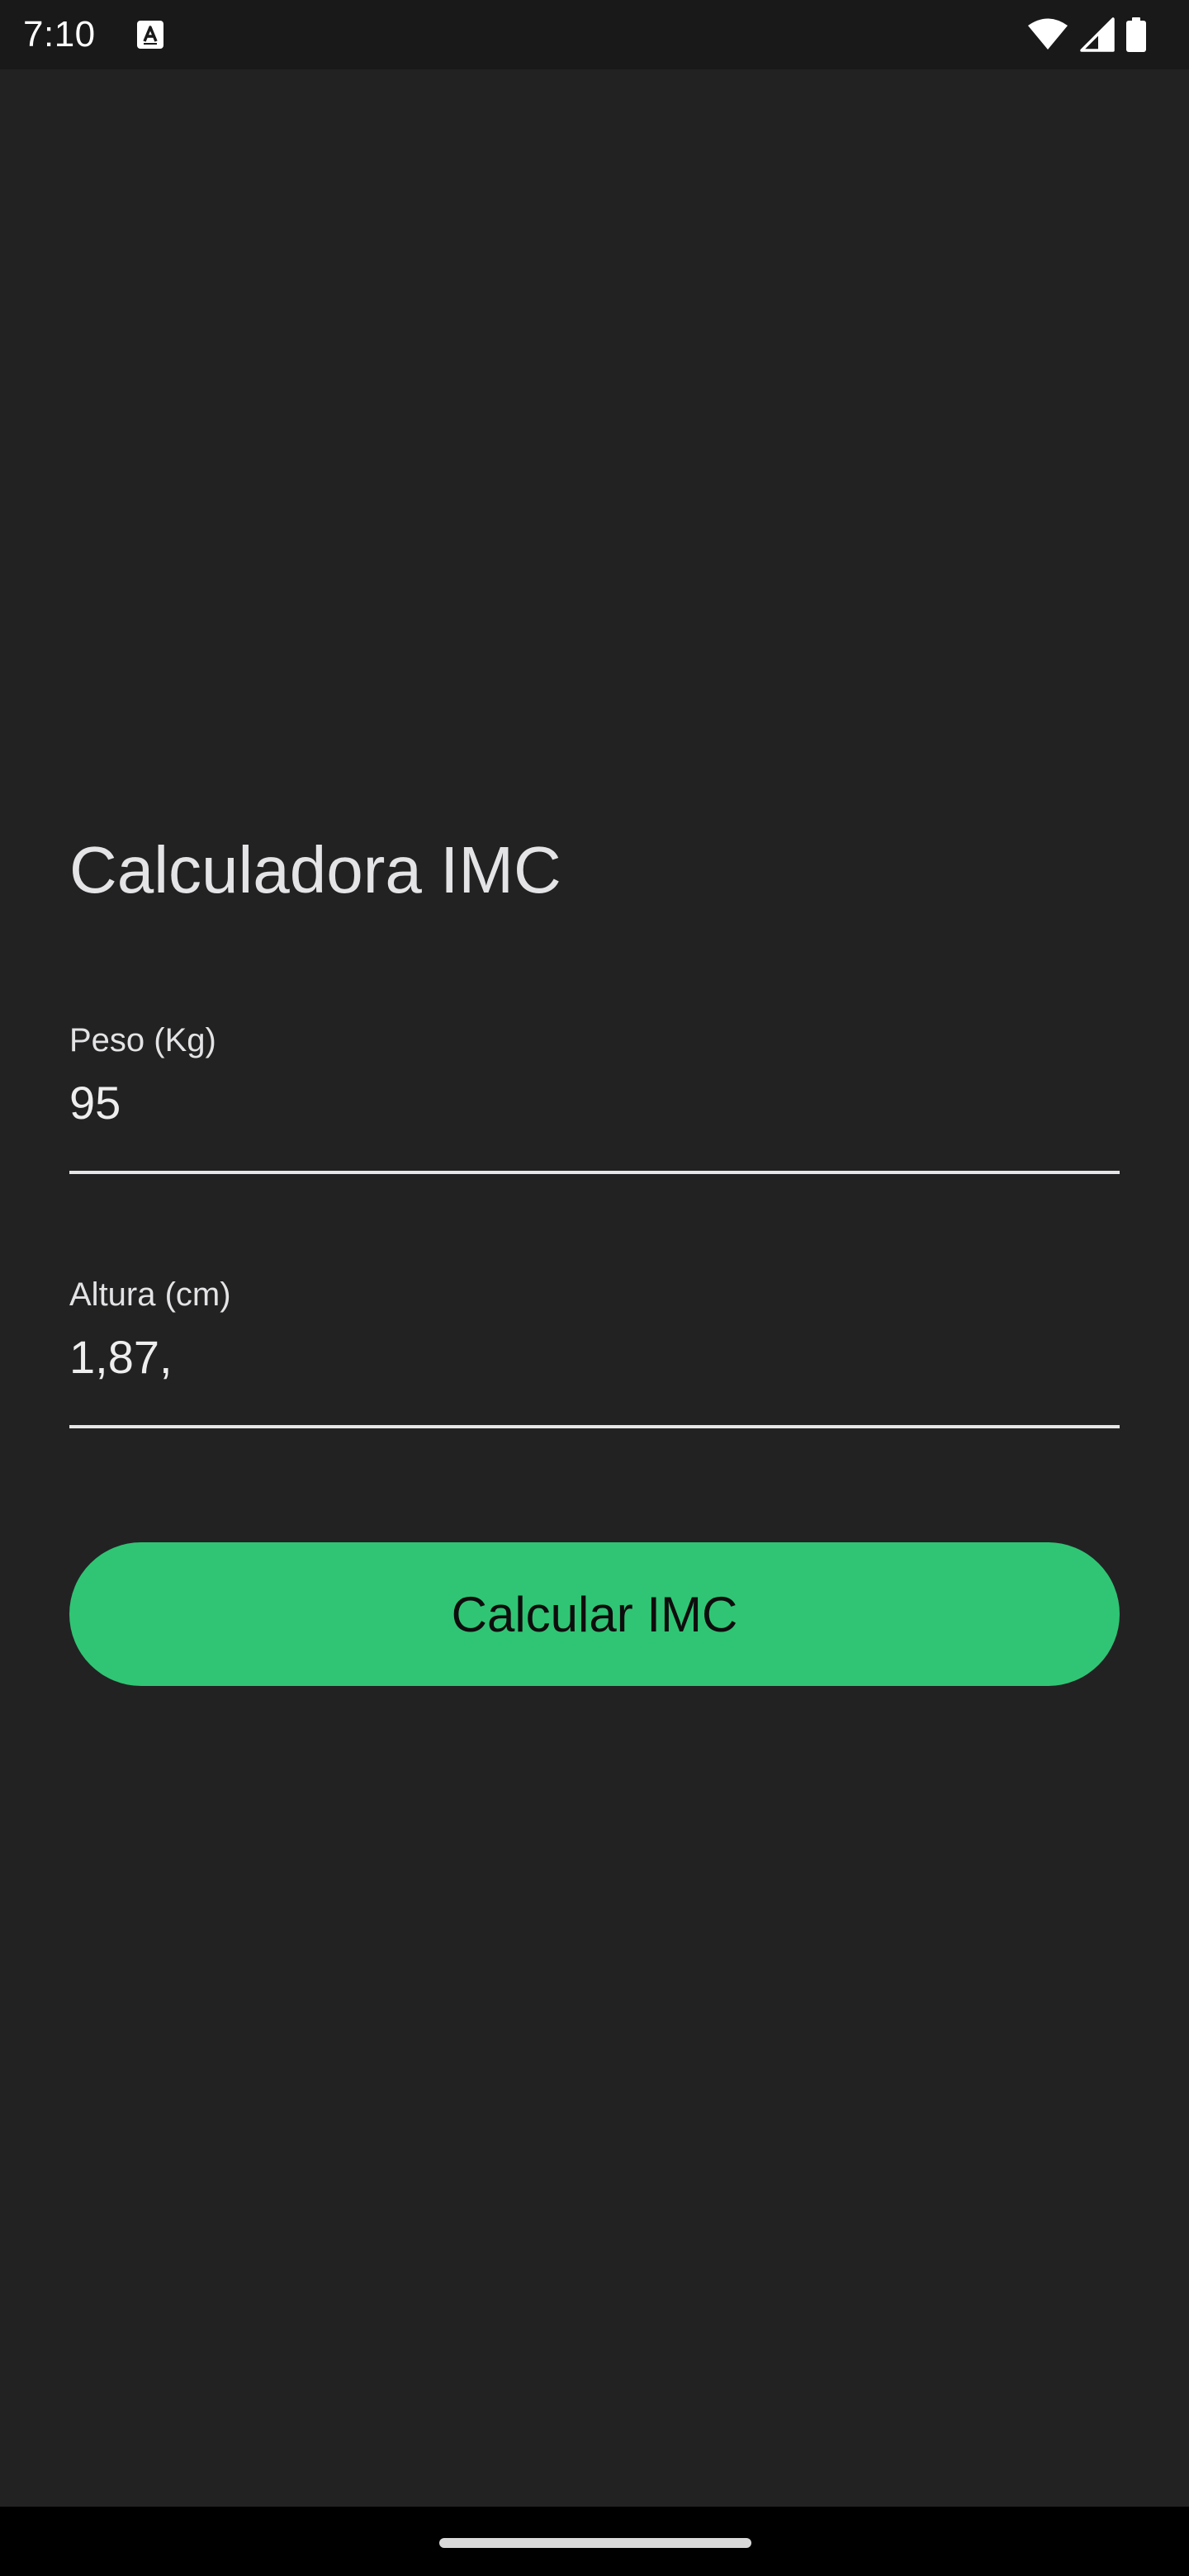 The width and height of the screenshot is (1189, 2576). What do you see at coordinates (150, 1294) in the screenshot?
I see `height-field-label: Altura (cm)` at bounding box center [150, 1294].